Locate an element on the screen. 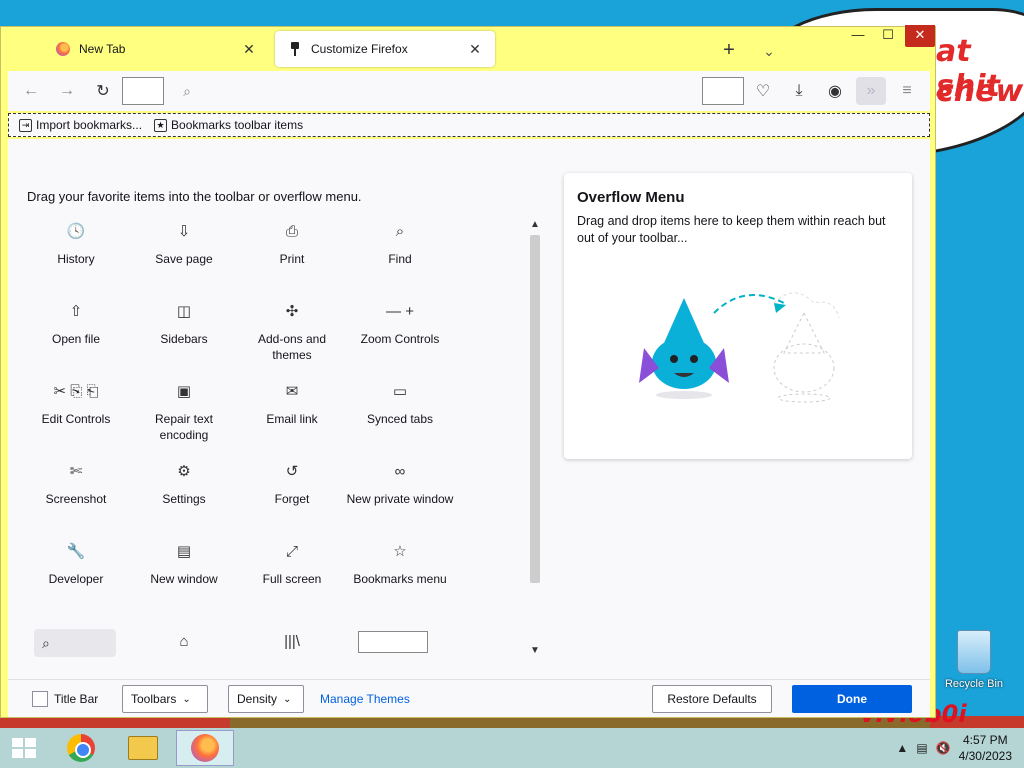 The width and height of the screenshot is (1024, 768). palette-item: 🔧 Developer is located at coordinates (76, 574).